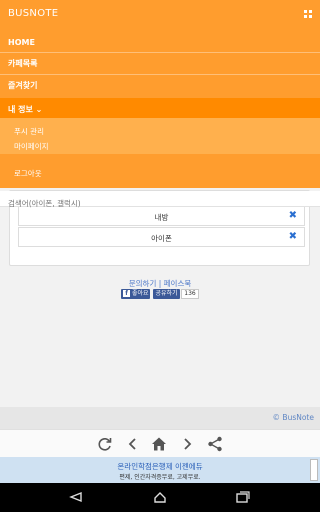 The width and height of the screenshot is (320, 512). Describe the element at coordinates (160, 15) in the screenshot. I see `app-header: BUSNOTE` at that location.